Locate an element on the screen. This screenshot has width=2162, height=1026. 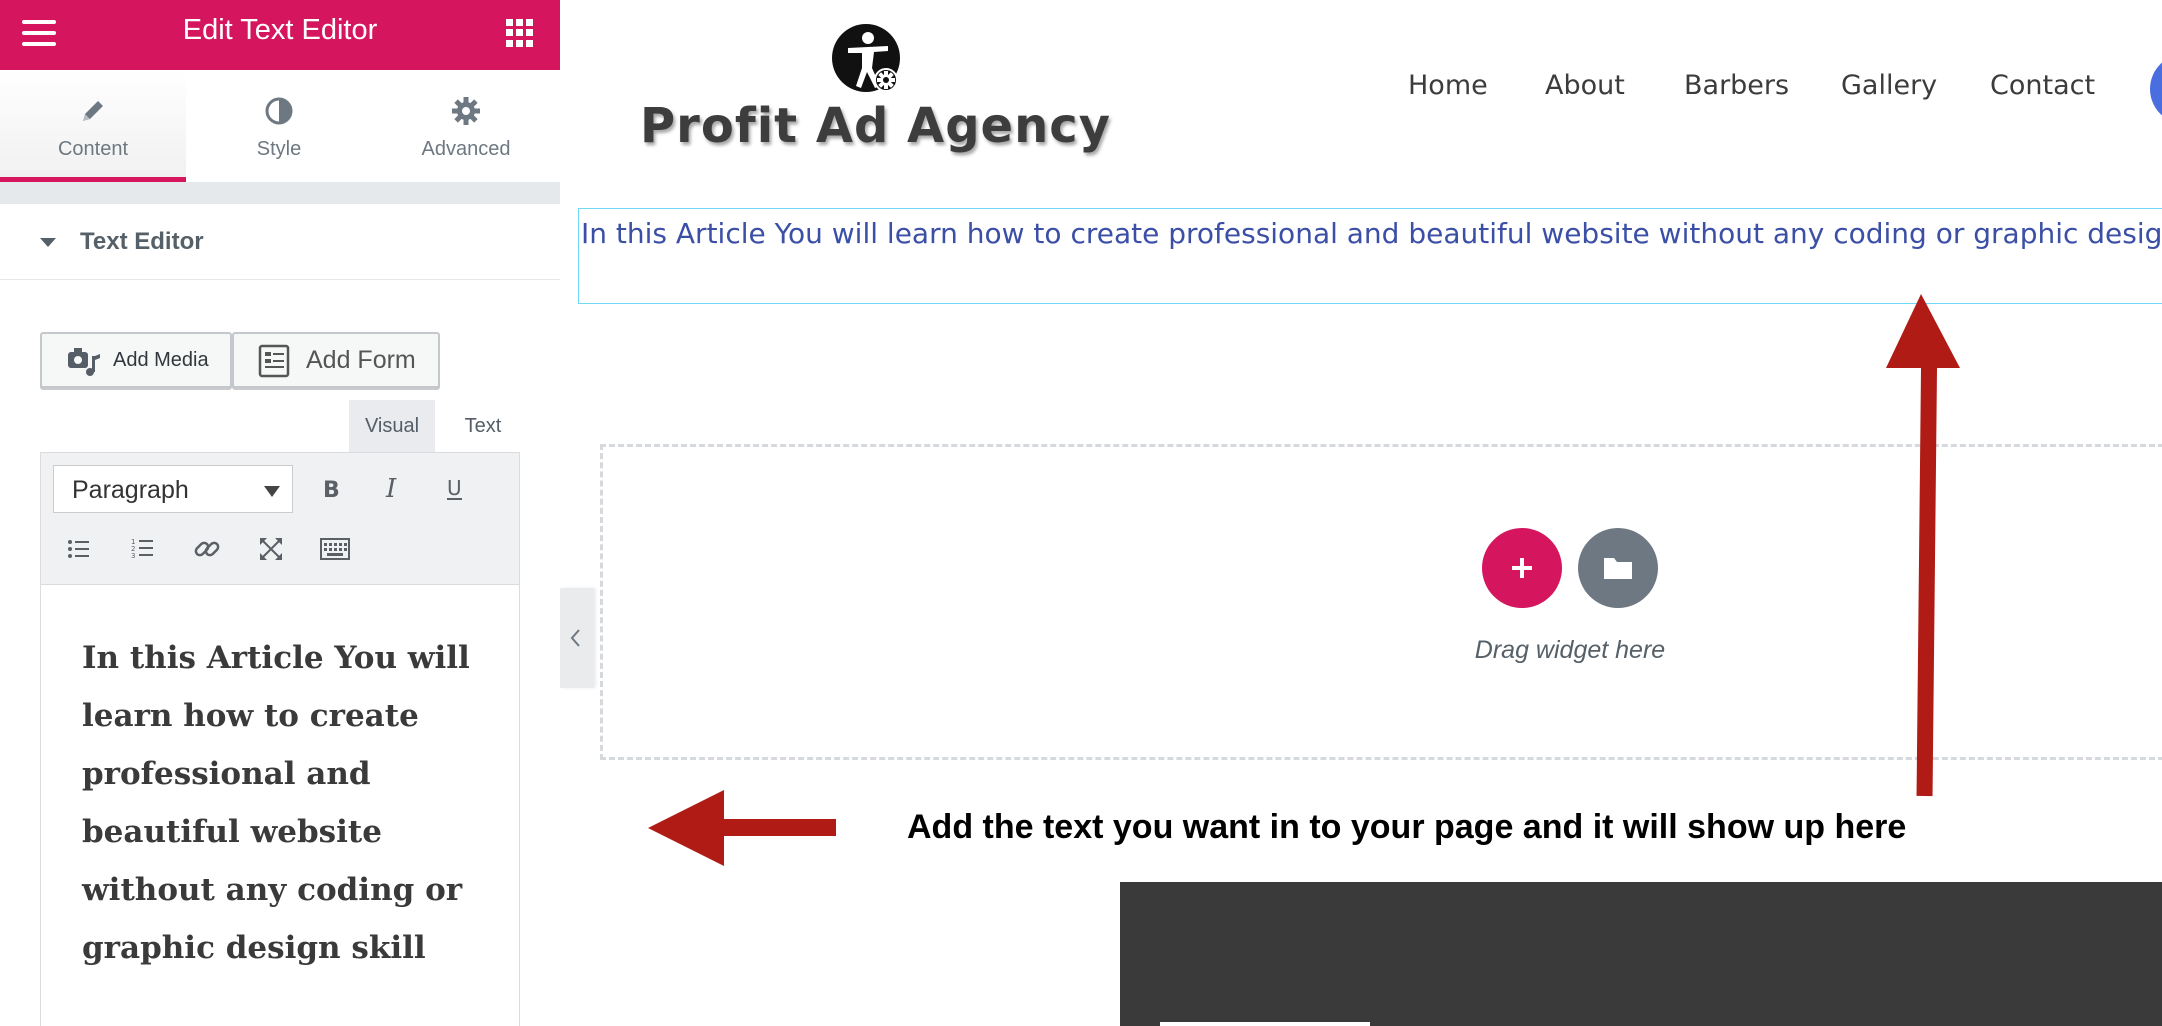
numbered-list-icon: 1 2 3 is located at coordinates (142, 549).